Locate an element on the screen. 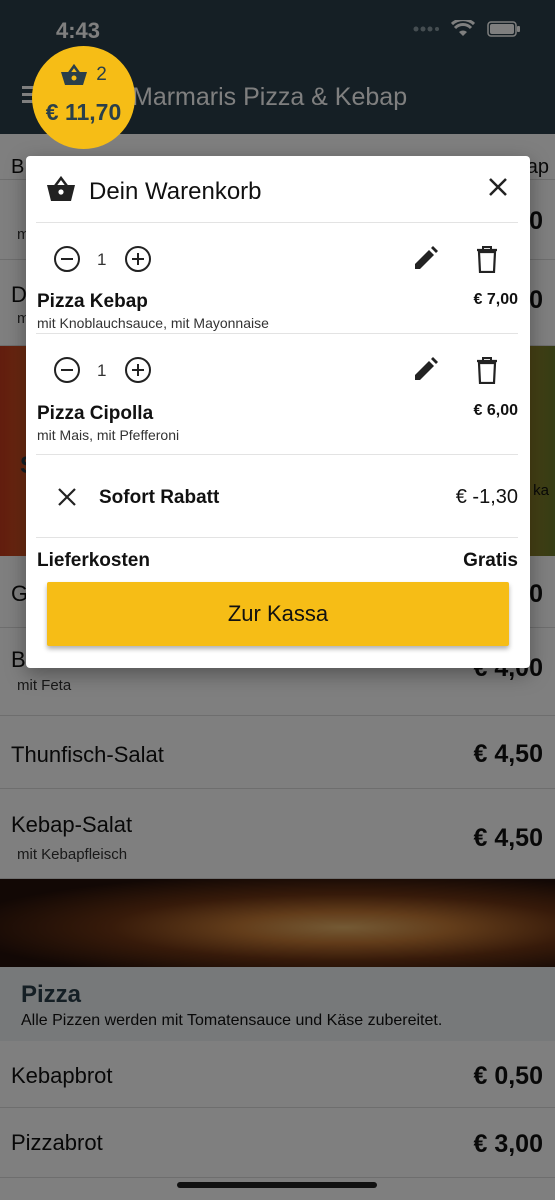  cart-total: € 11,70 is located at coordinates (83, 112).